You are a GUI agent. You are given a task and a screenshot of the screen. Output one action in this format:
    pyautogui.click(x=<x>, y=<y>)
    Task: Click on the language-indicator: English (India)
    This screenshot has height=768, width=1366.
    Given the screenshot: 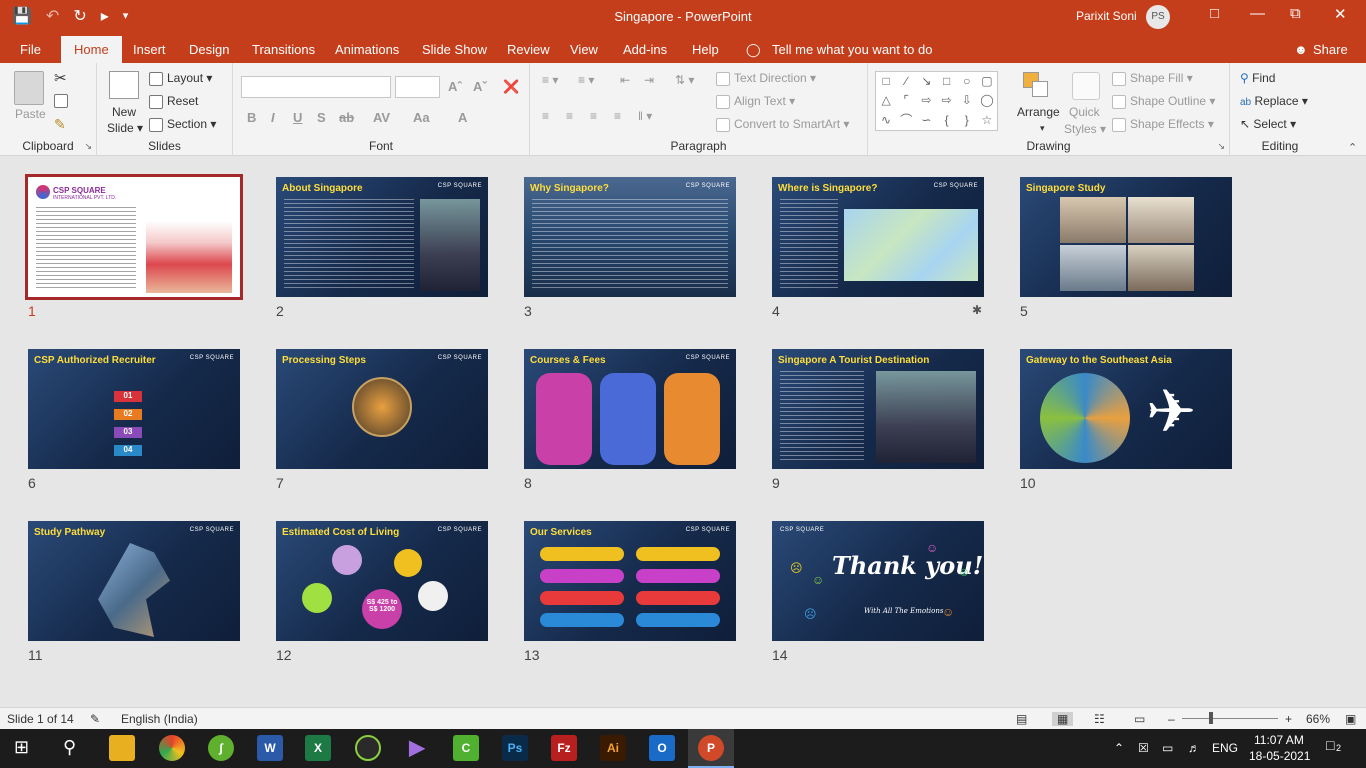 What is the action you would take?
    pyautogui.click(x=159, y=719)
    